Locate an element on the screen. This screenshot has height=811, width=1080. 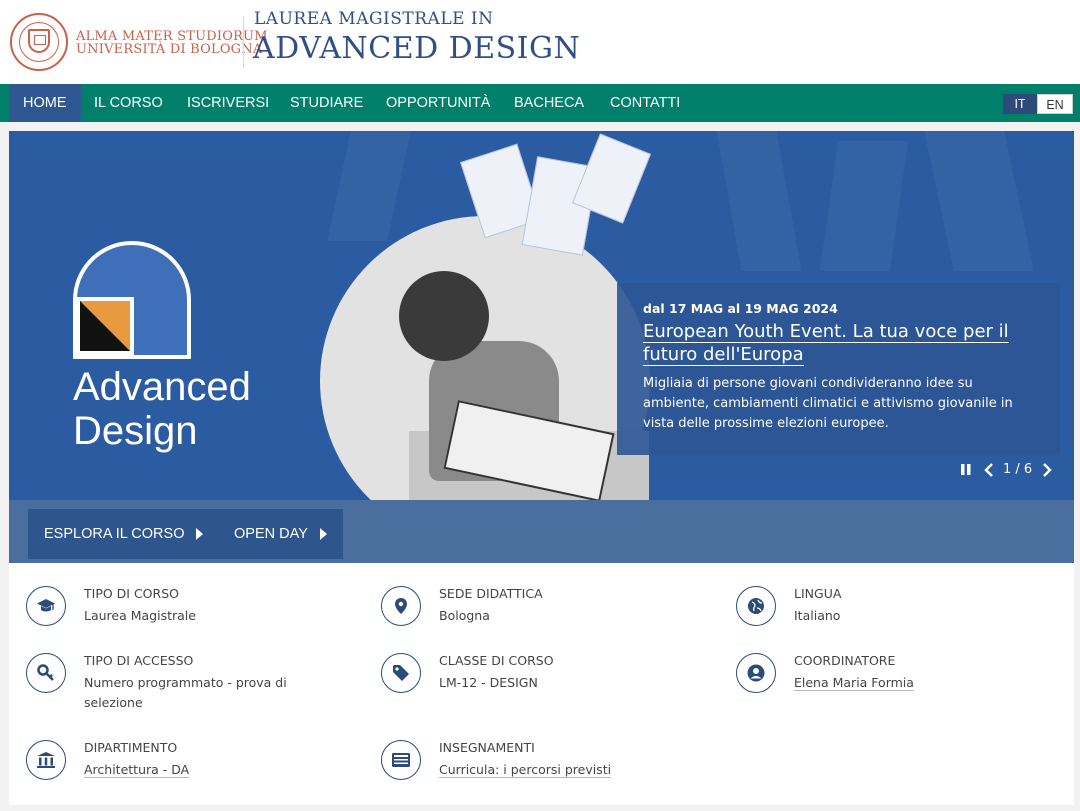
pause-icon is located at coordinates (966, 471).